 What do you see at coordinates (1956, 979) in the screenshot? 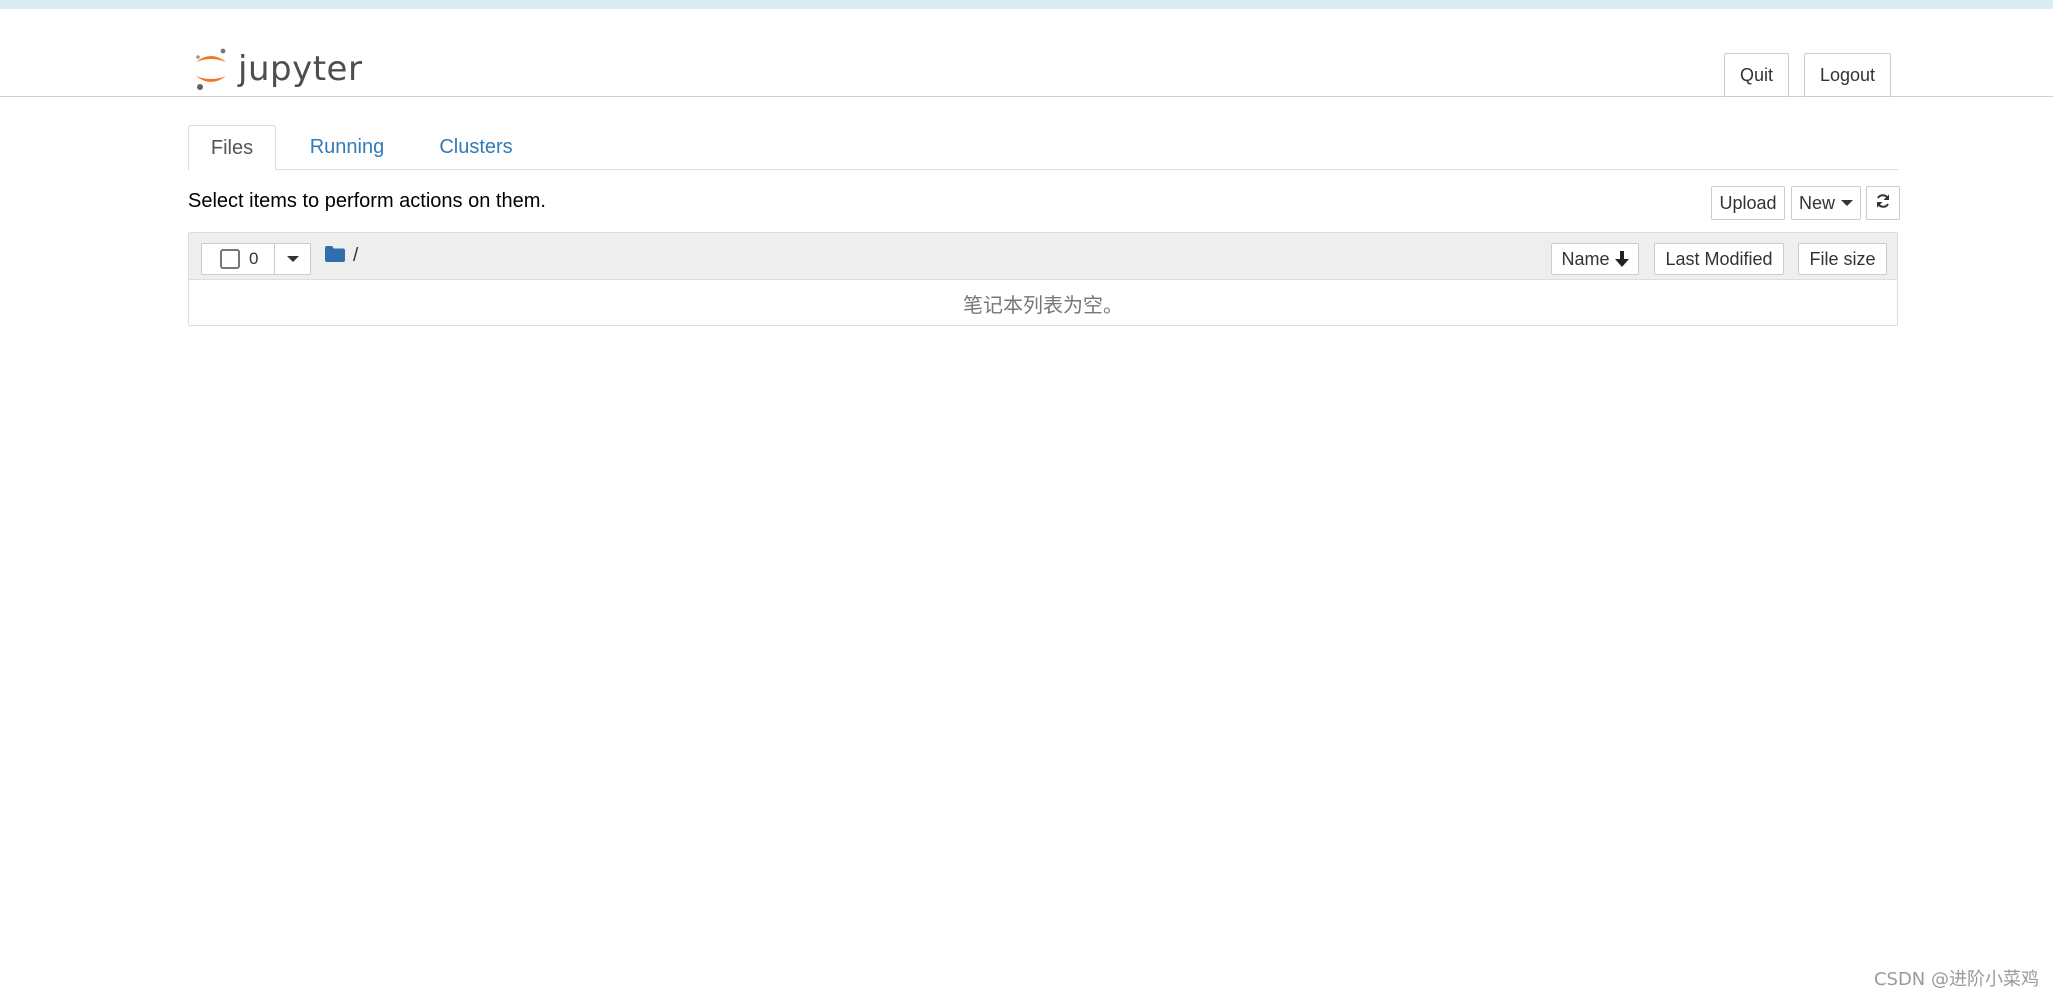
I see `watermark: CSDN @进阶小菜鸡` at bounding box center [1956, 979].